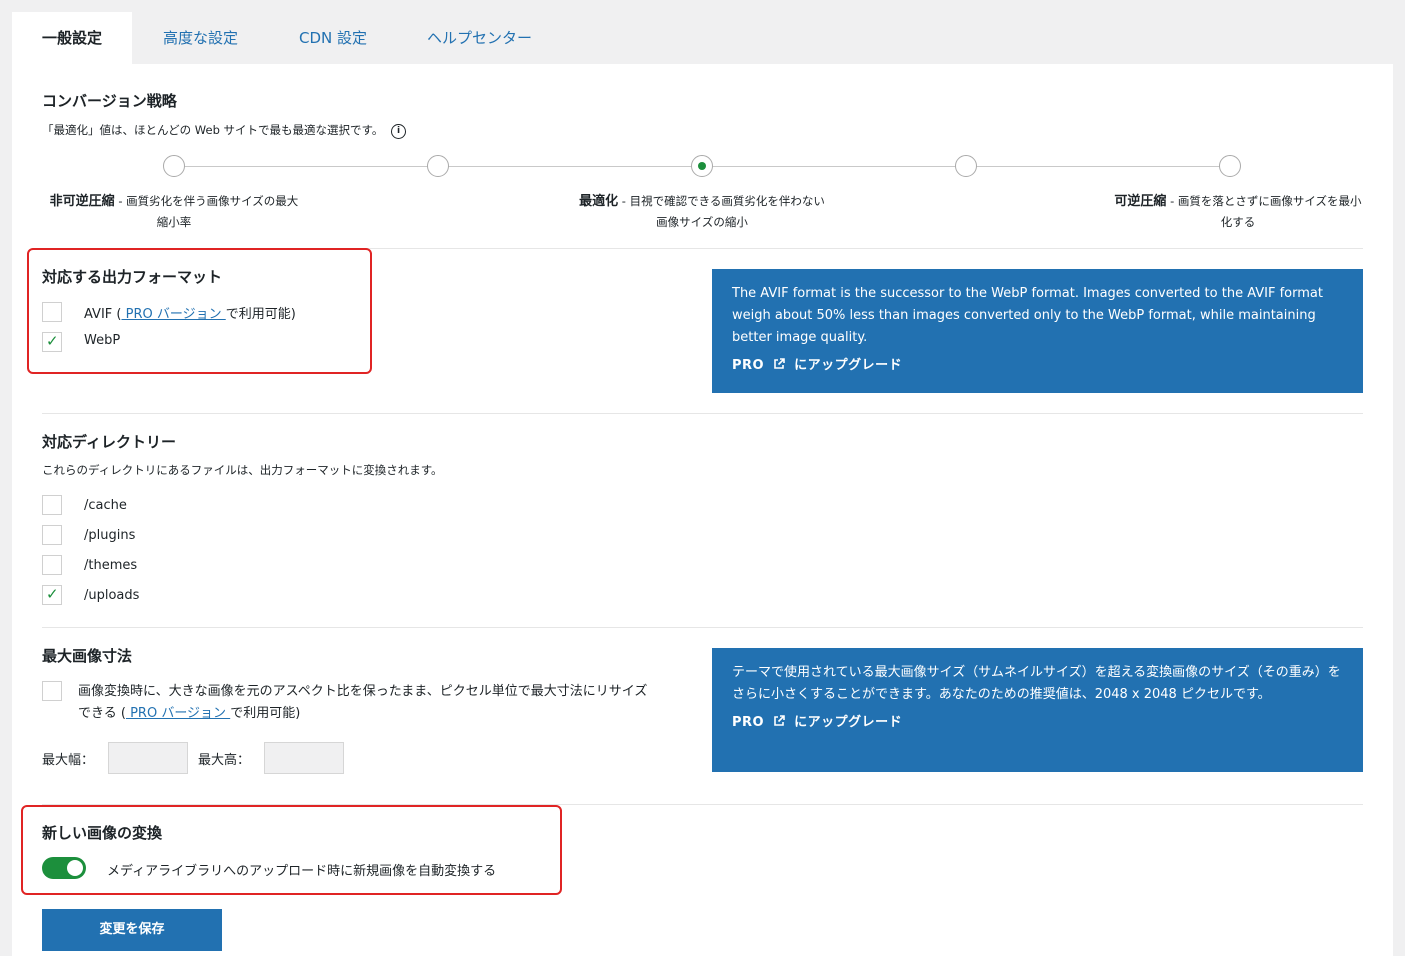 Image resolution: width=1405 pixels, height=956 pixels. What do you see at coordinates (174, 211) in the screenshot?
I see `stop-label-lossy: 非可逆圧縮 - 画質劣化を伴う画像サイズの最大 縮小率` at bounding box center [174, 211].